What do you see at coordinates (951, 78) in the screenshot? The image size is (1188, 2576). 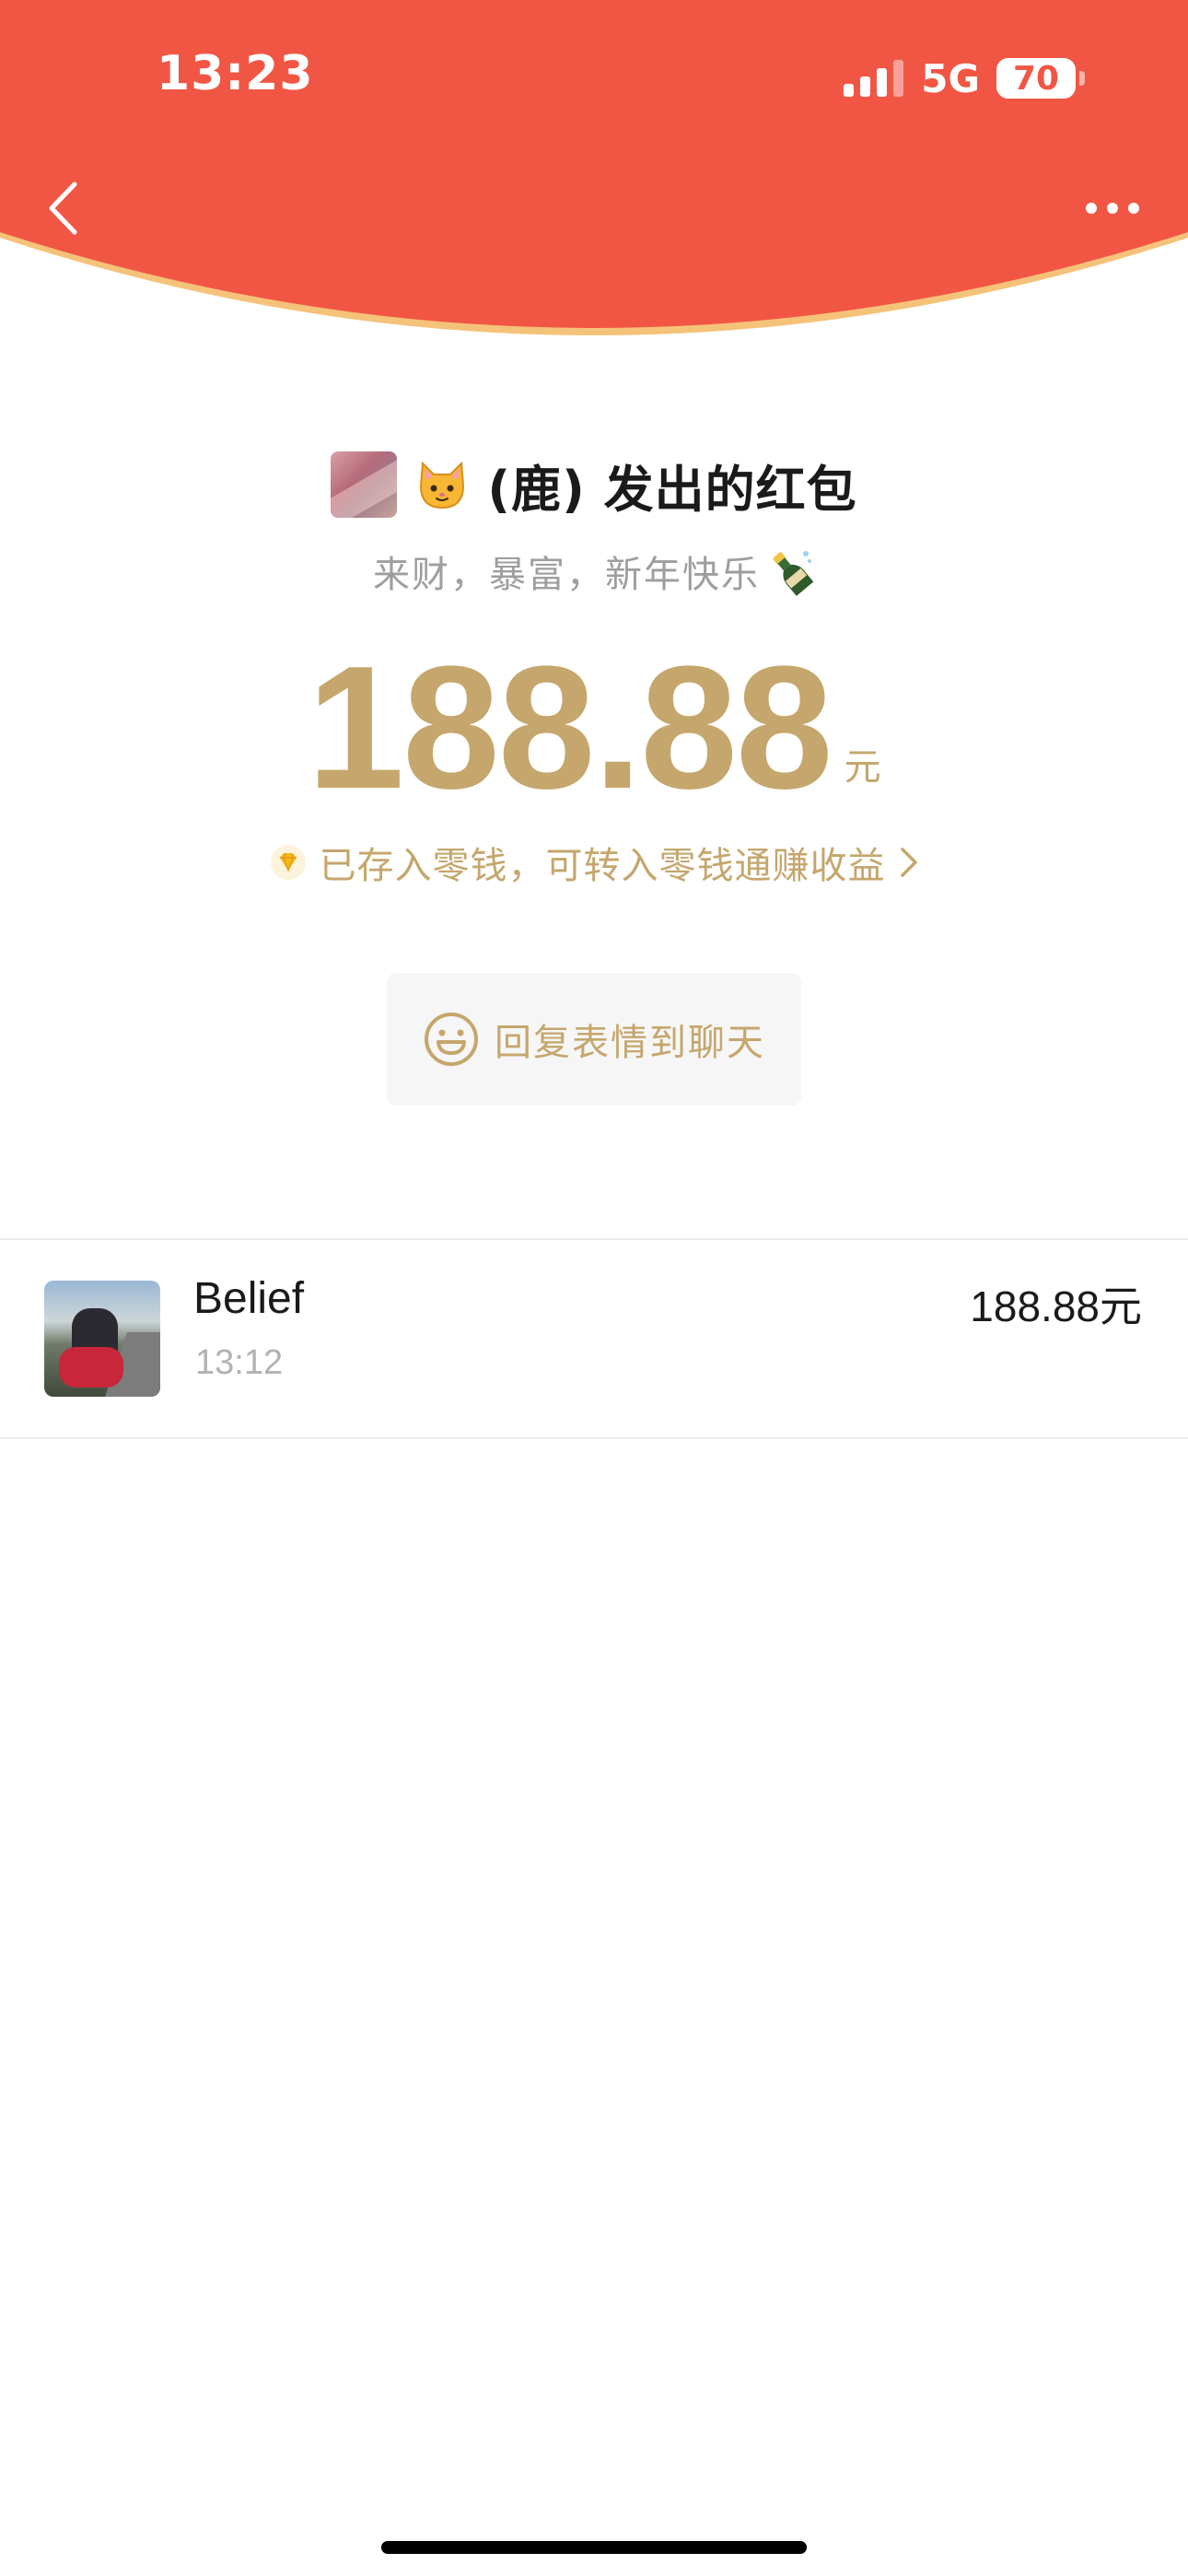 I see `network-type: 5G` at bounding box center [951, 78].